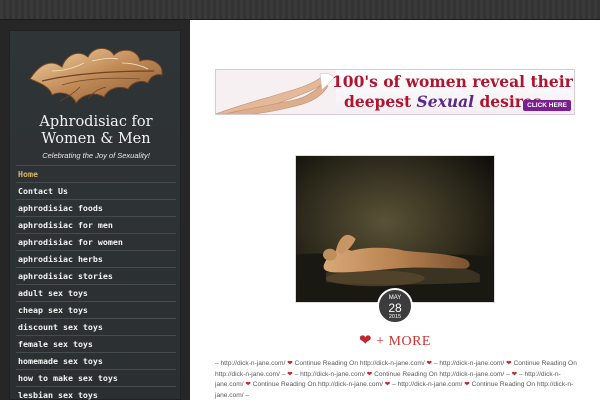  What do you see at coordinates (96, 122) in the screenshot?
I see `site-title-line-1: Aphrodisiac for` at bounding box center [96, 122].